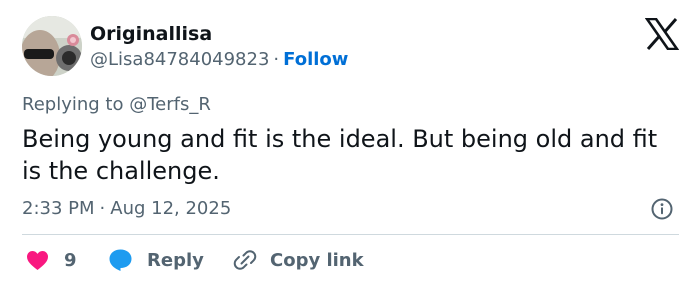 Image resolution: width=700 pixels, height=287 pixels. I want to click on timestamp-time: 2:33 PM, so click(58, 208).